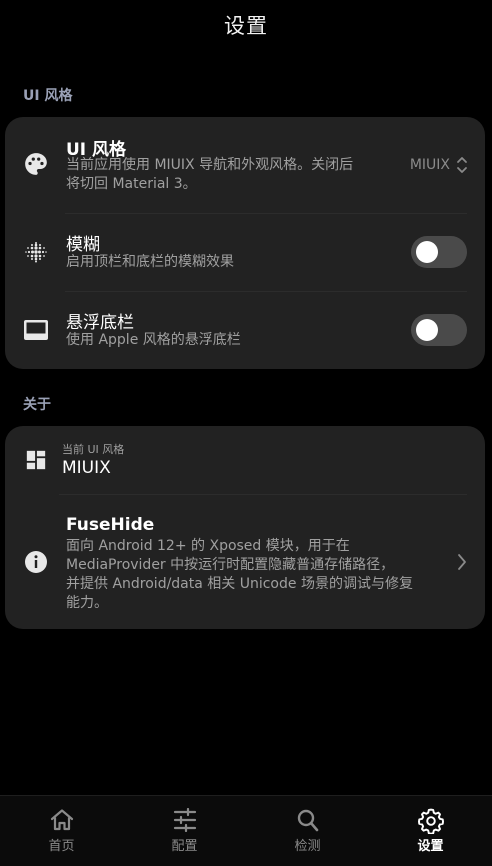  What do you see at coordinates (462, 562) in the screenshot?
I see `chevron-right-icon` at bounding box center [462, 562].